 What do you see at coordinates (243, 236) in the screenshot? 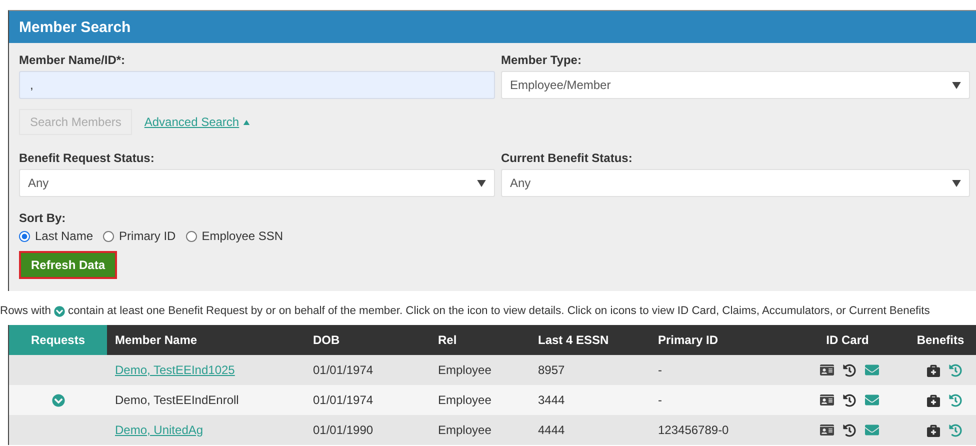
I see `radio-label: Employee SSN` at bounding box center [243, 236].